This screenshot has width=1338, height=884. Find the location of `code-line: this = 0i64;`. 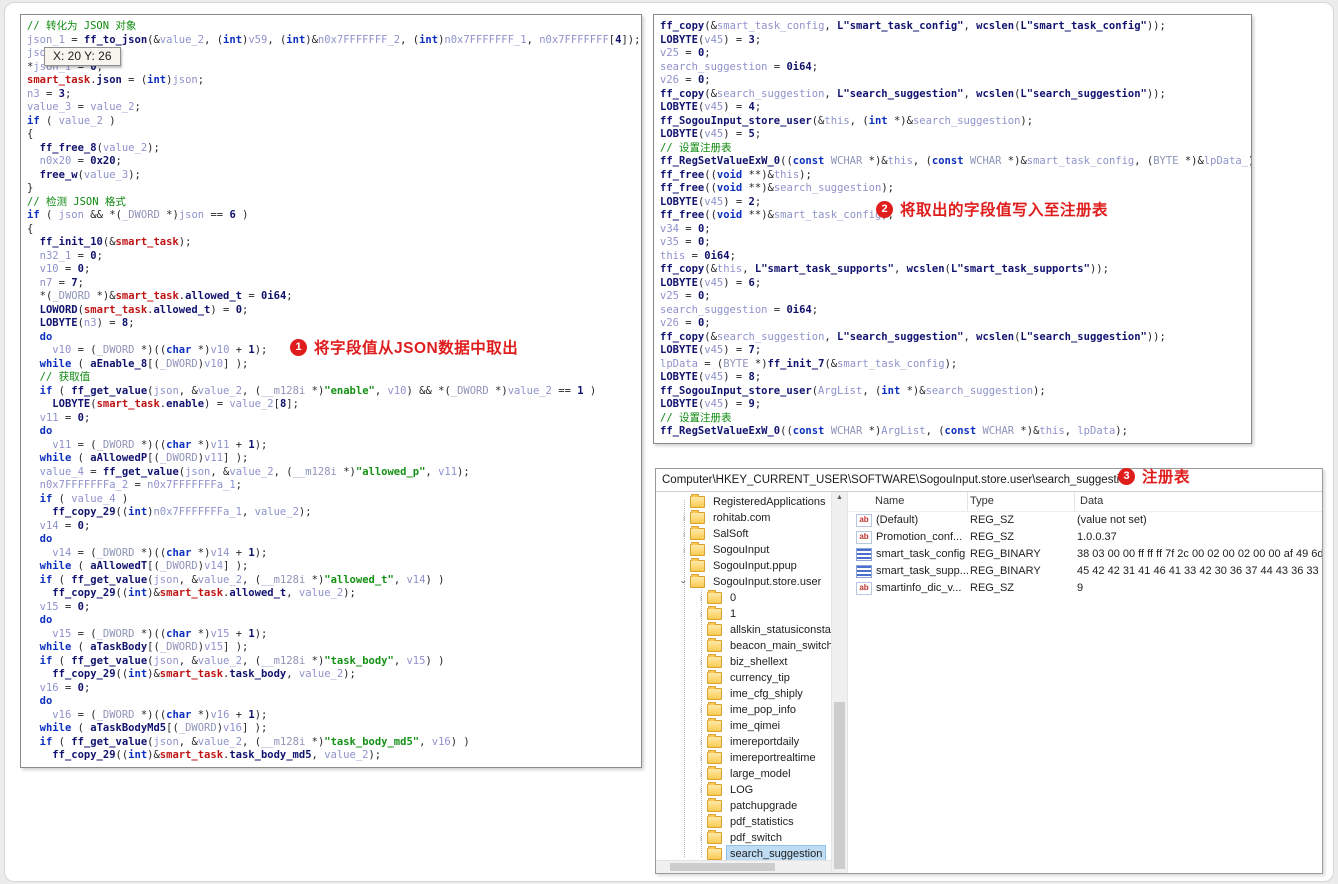

code-line: this = 0i64; is located at coordinates (955, 257).